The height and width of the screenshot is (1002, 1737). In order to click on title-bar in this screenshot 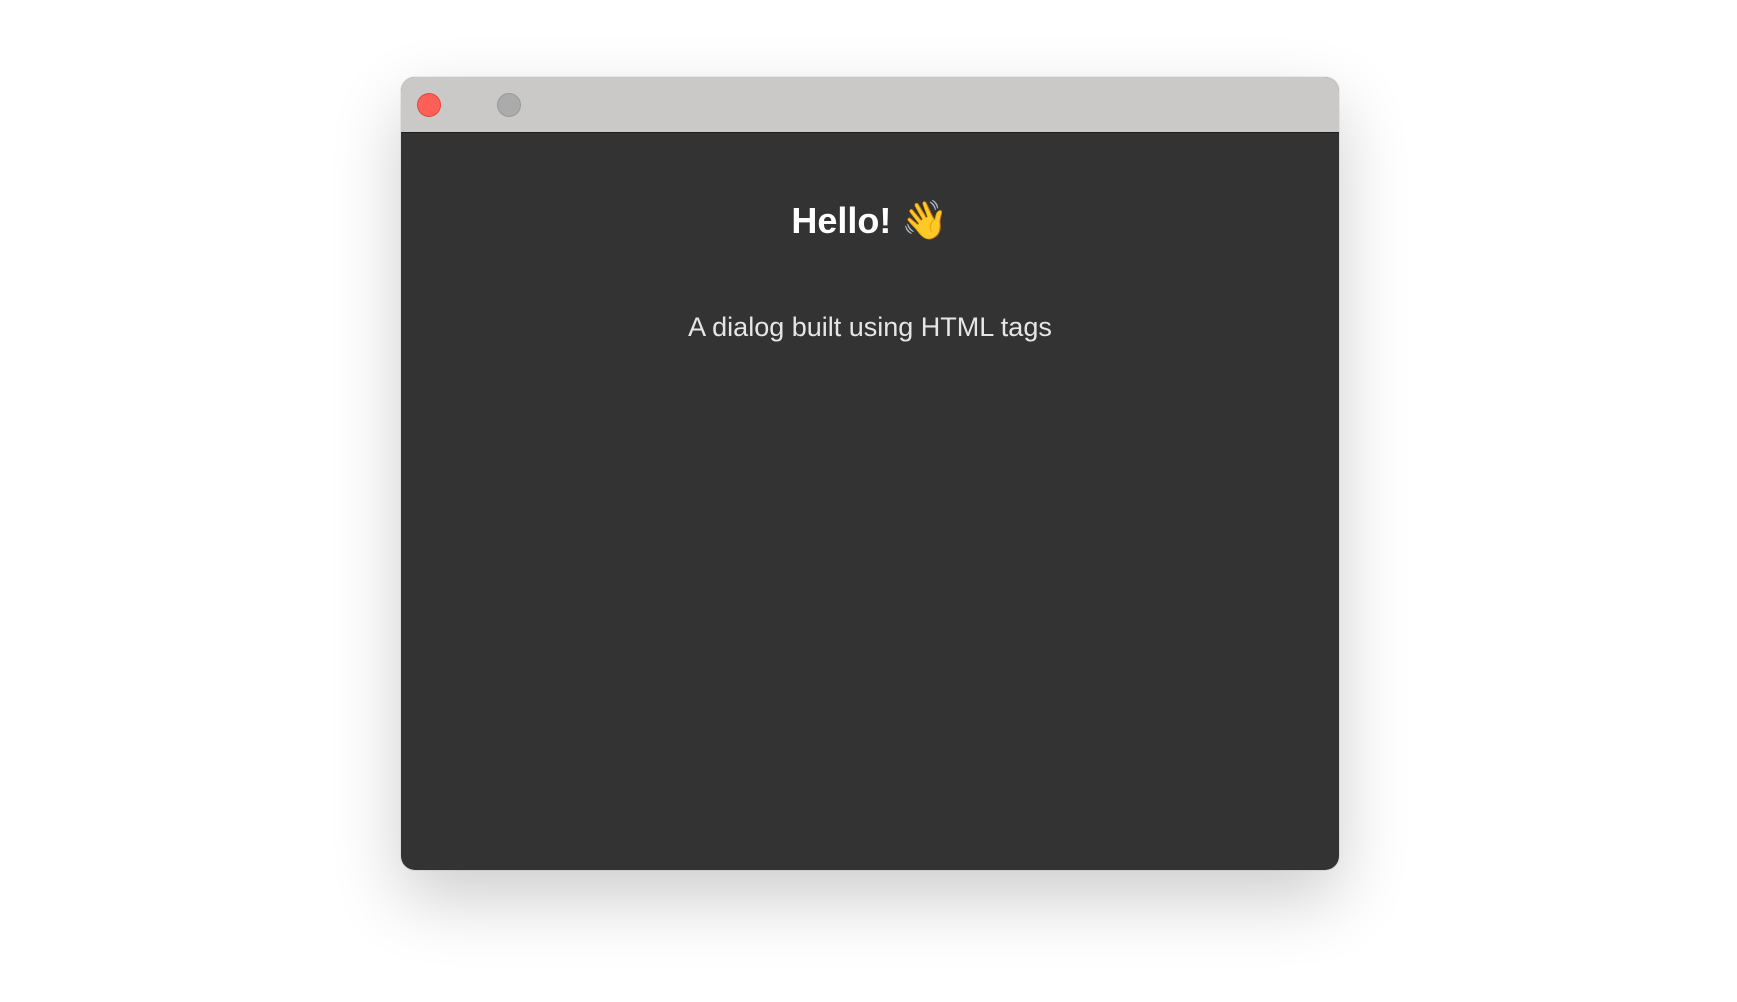, I will do `click(870, 105)`.